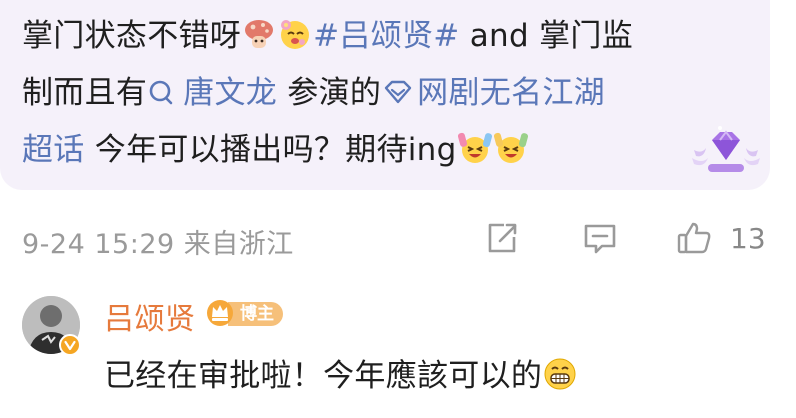 The image size is (796, 418). I want to click on reply-text: 已经在审批啦！今年應該可以的, so click(341, 372).